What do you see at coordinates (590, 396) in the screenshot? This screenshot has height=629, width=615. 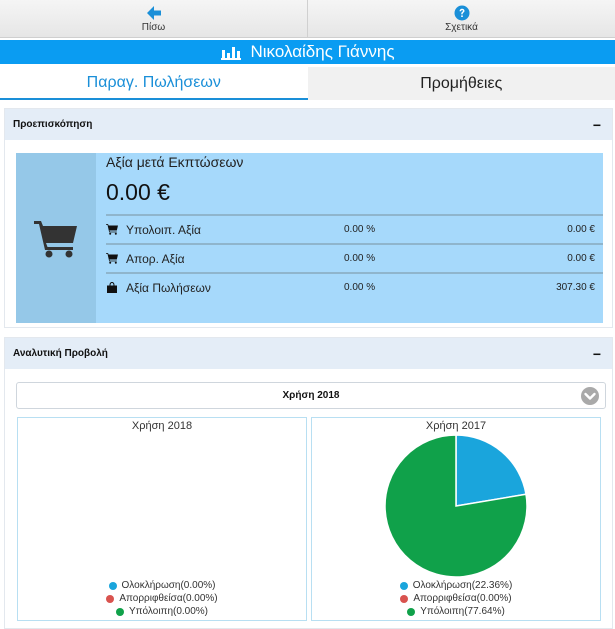 I see `chevron-down-icon` at bounding box center [590, 396].